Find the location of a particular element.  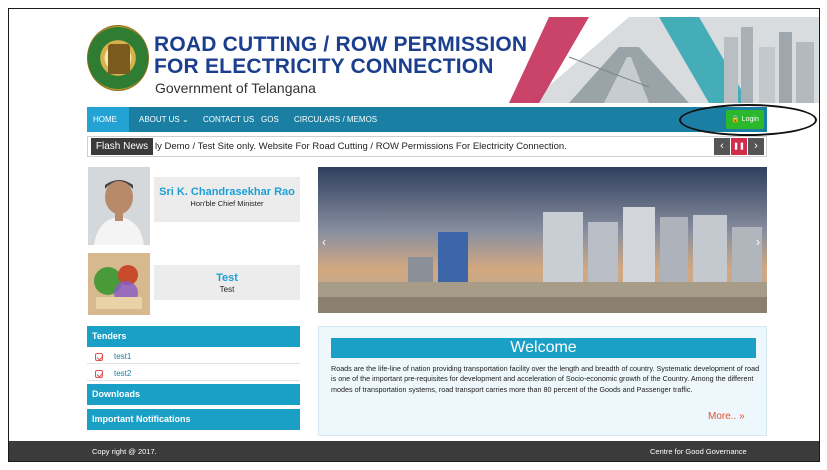

chief-minister-photo is located at coordinates (119, 206).